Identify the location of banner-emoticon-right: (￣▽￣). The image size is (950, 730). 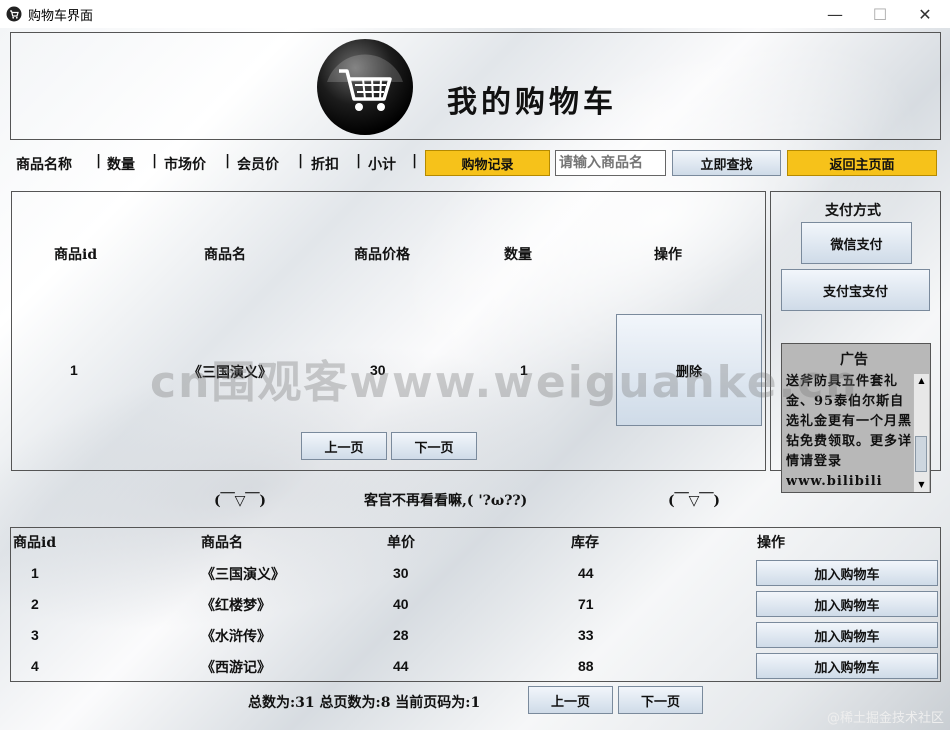
(694, 501).